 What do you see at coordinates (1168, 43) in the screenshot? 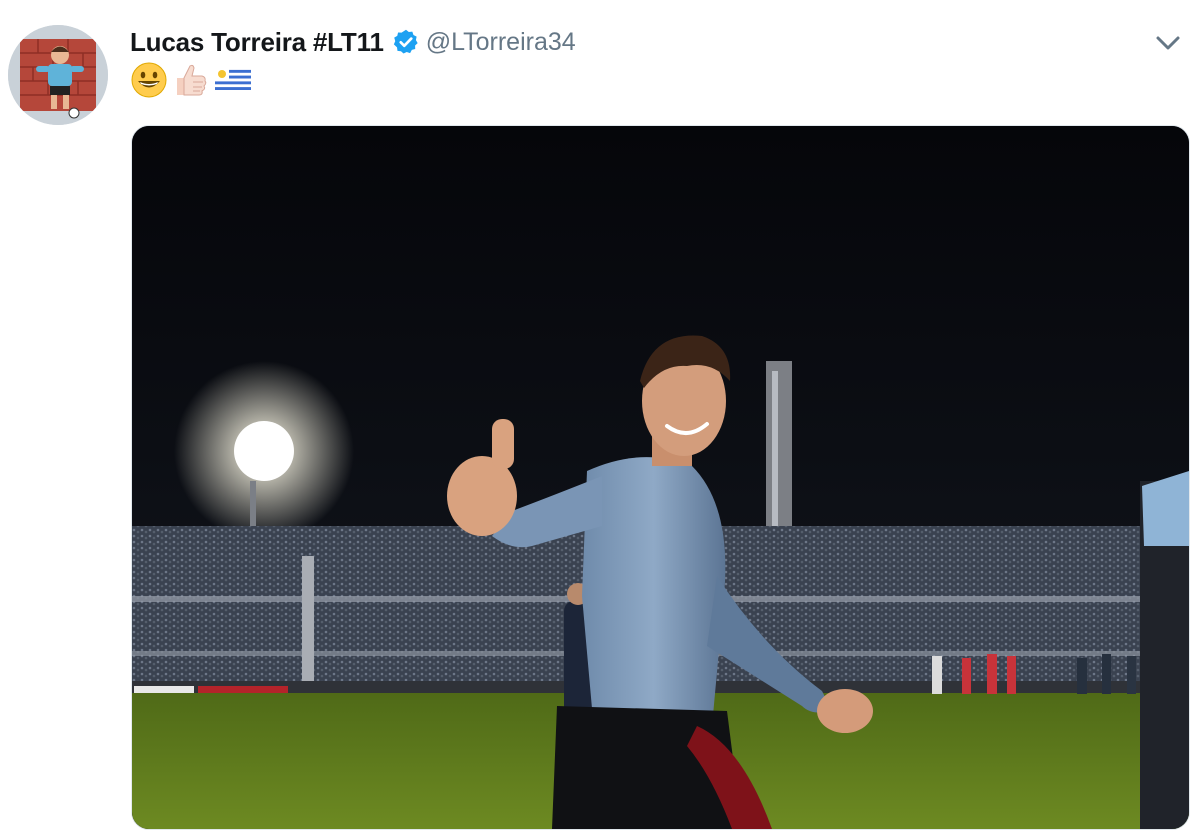
I see `chevron-down-icon` at bounding box center [1168, 43].